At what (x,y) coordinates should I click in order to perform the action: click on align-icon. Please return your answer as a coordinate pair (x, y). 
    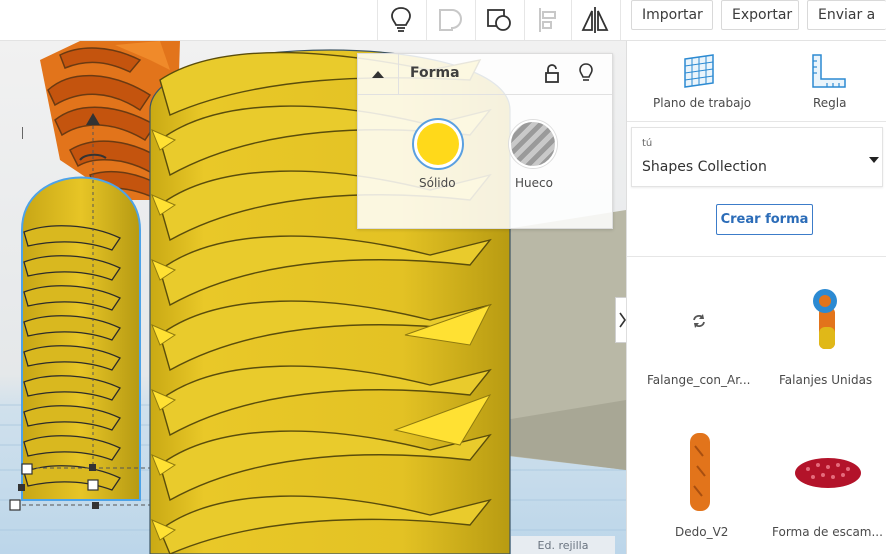
    Looking at the image, I should click on (547, 20).